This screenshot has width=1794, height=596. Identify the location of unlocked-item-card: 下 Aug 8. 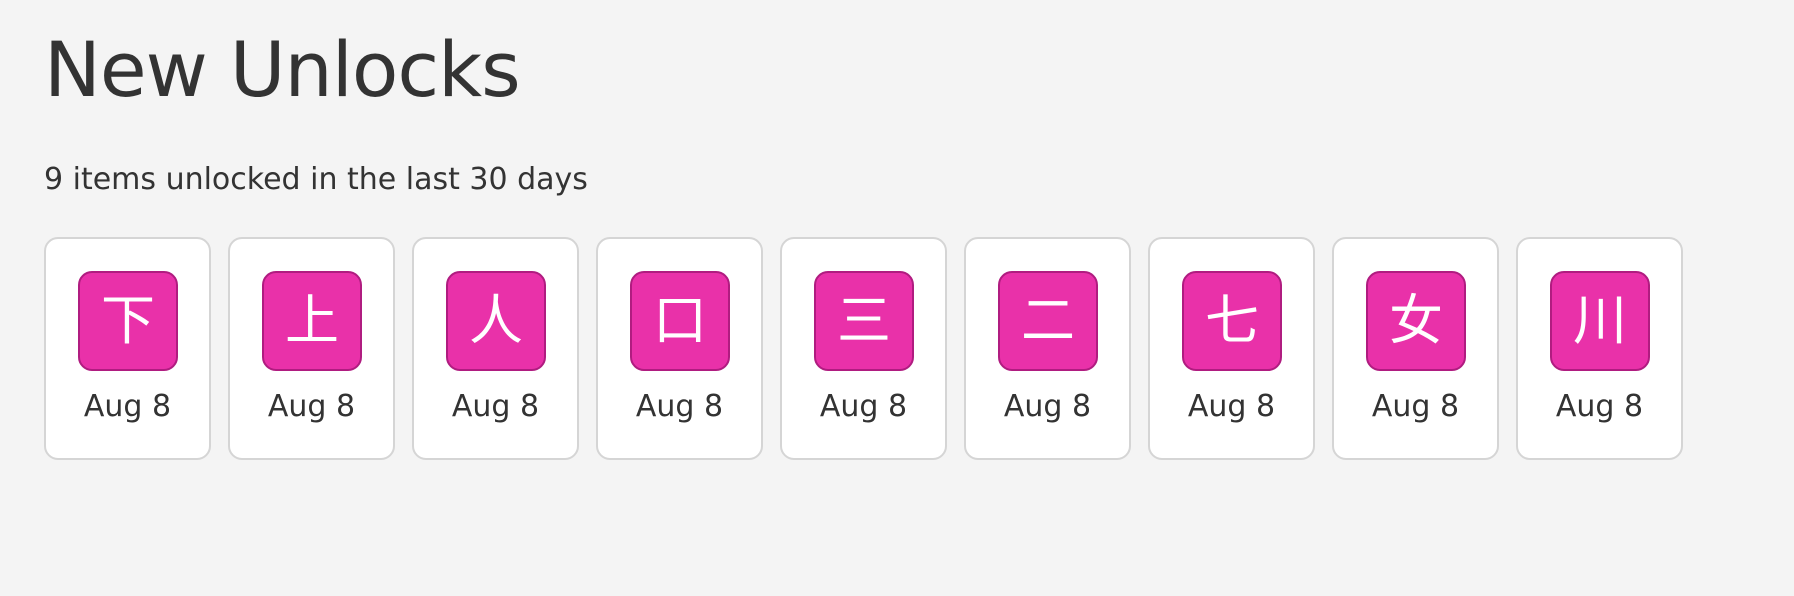
(127, 348).